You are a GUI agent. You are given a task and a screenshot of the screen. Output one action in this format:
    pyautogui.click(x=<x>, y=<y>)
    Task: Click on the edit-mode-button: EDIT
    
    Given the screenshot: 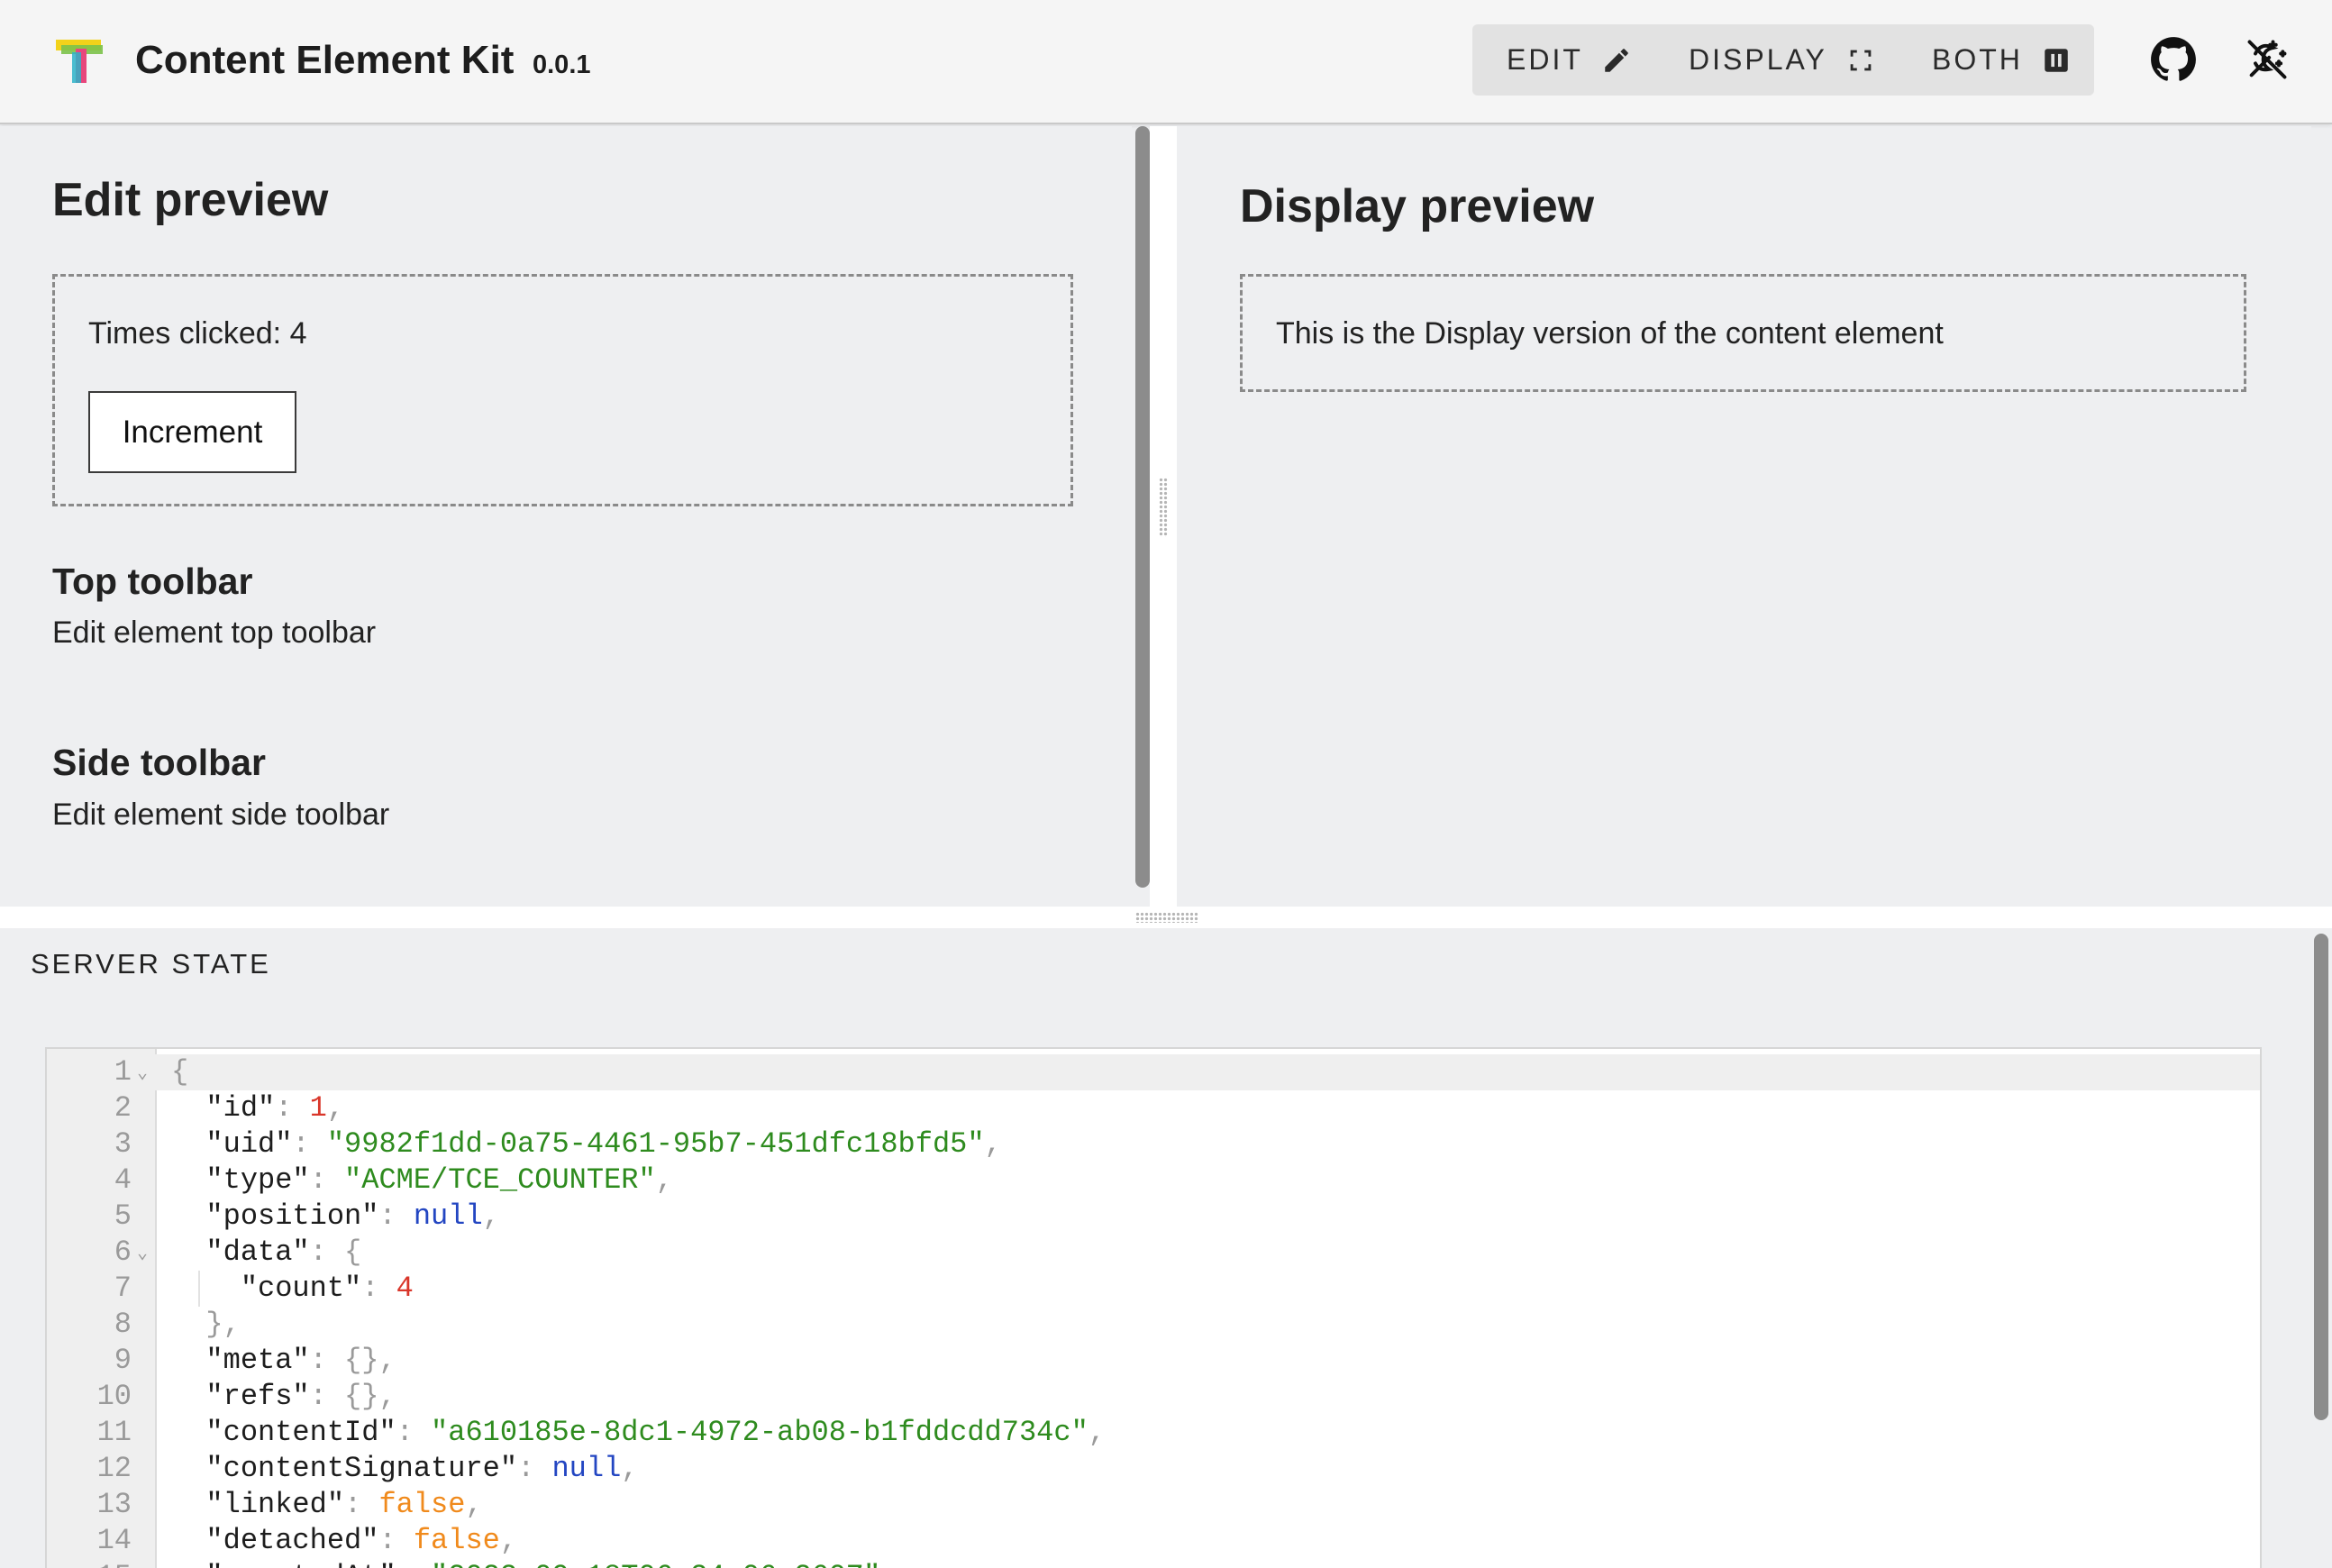 What is the action you would take?
    pyautogui.click(x=1569, y=60)
    